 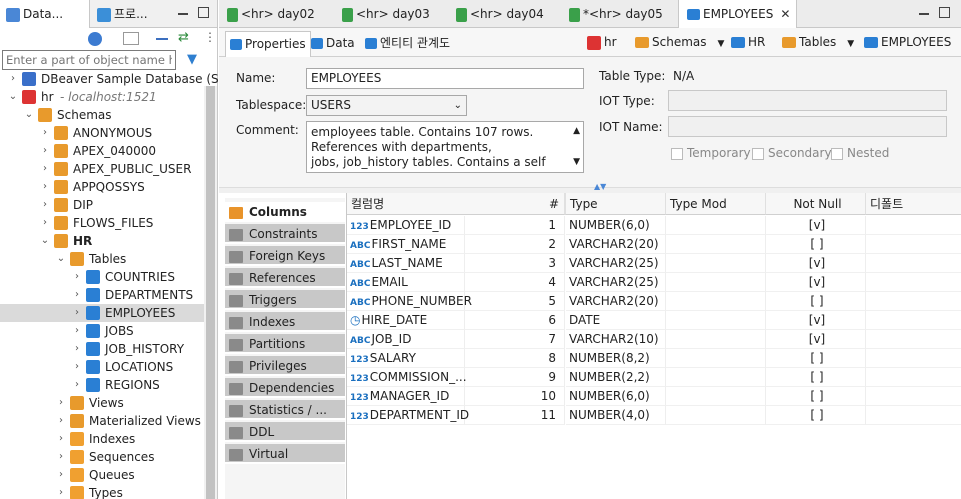 What do you see at coordinates (616, 204) in the screenshot?
I see `col-header-type: Type` at bounding box center [616, 204].